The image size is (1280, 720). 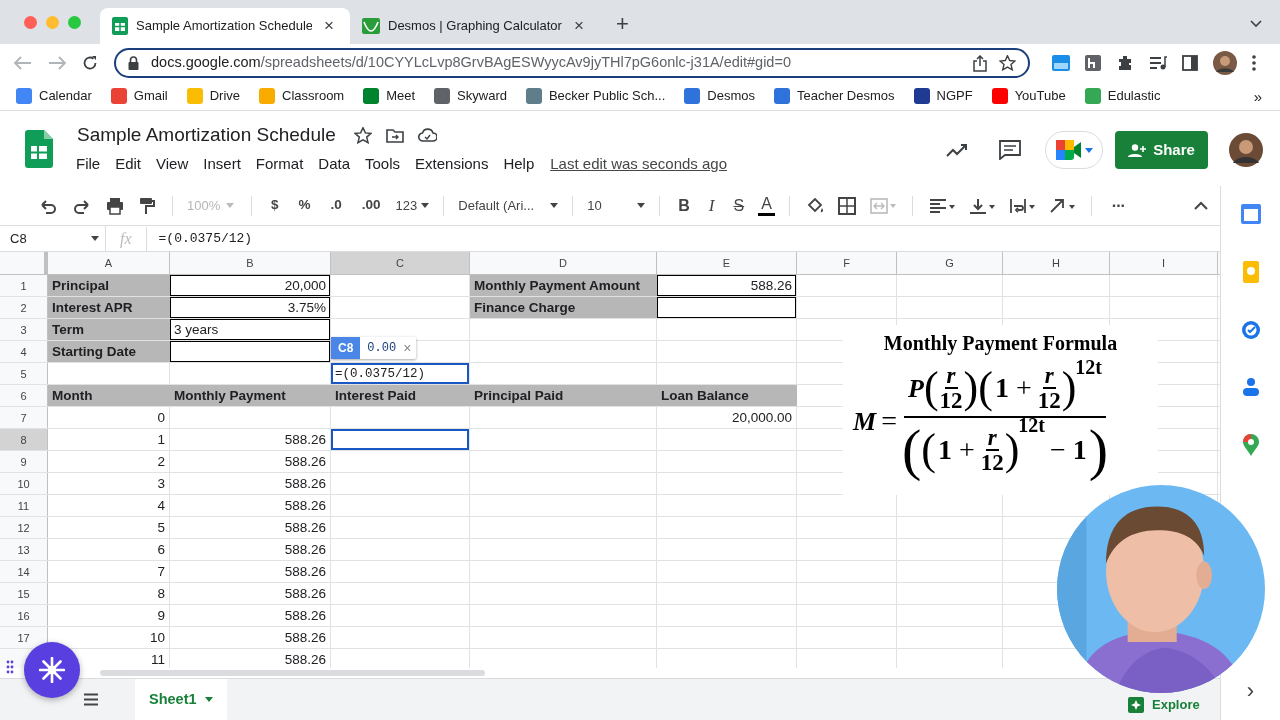 What do you see at coordinates (1250, 387) in the screenshot?
I see `contacts-icon` at bounding box center [1250, 387].